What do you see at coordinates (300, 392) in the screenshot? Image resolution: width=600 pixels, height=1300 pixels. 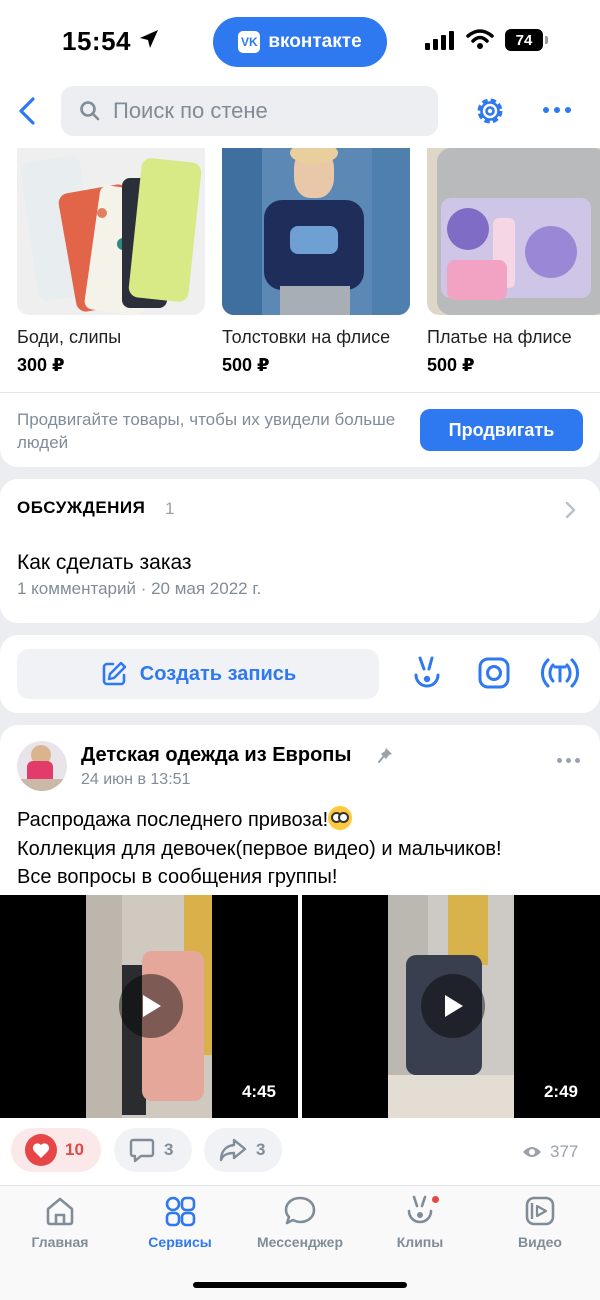 I see `divider` at bounding box center [300, 392].